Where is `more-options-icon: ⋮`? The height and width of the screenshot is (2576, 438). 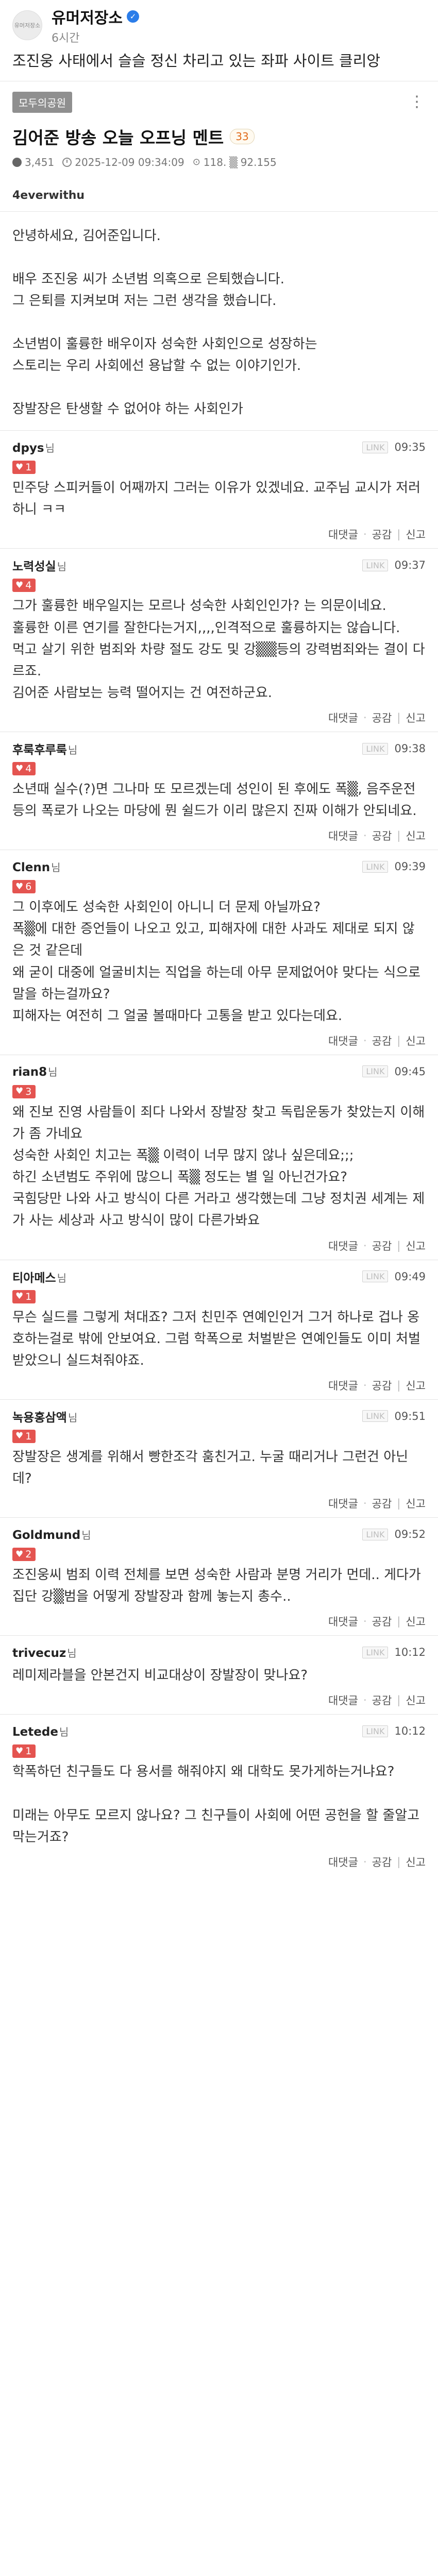 more-options-icon: ⋮ is located at coordinates (417, 102).